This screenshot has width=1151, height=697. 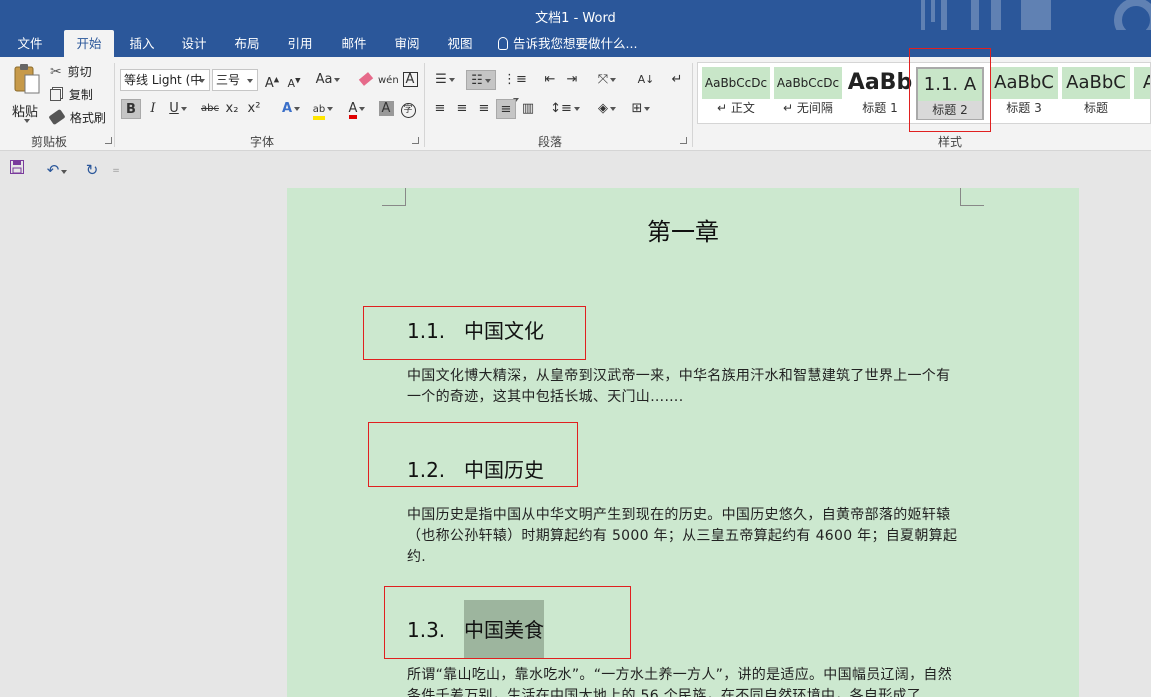 What do you see at coordinates (515, 86) in the screenshot?
I see `multilevel-list-button: ⋮≡` at bounding box center [515, 86].